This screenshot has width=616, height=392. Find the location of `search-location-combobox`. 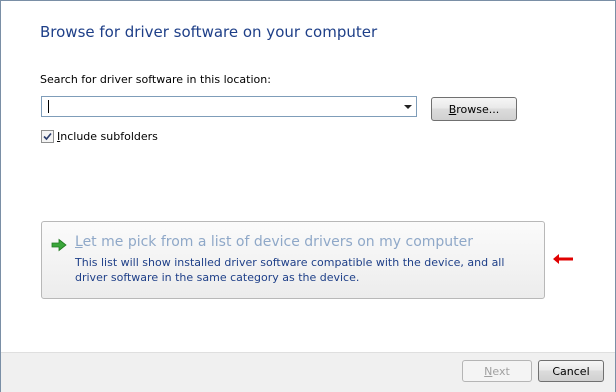

search-location-combobox is located at coordinates (229, 106).